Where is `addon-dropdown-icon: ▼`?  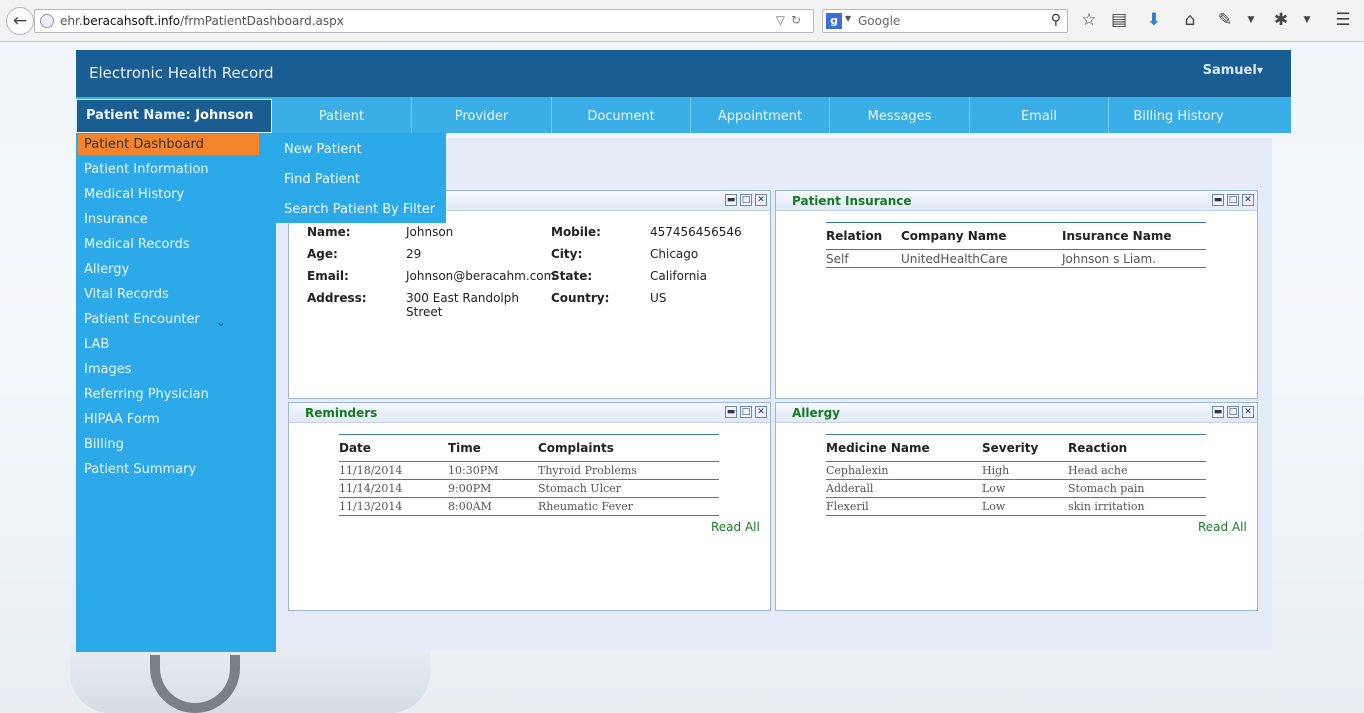
addon-dropdown-icon: ▼ is located at coordinates (1307, 20).